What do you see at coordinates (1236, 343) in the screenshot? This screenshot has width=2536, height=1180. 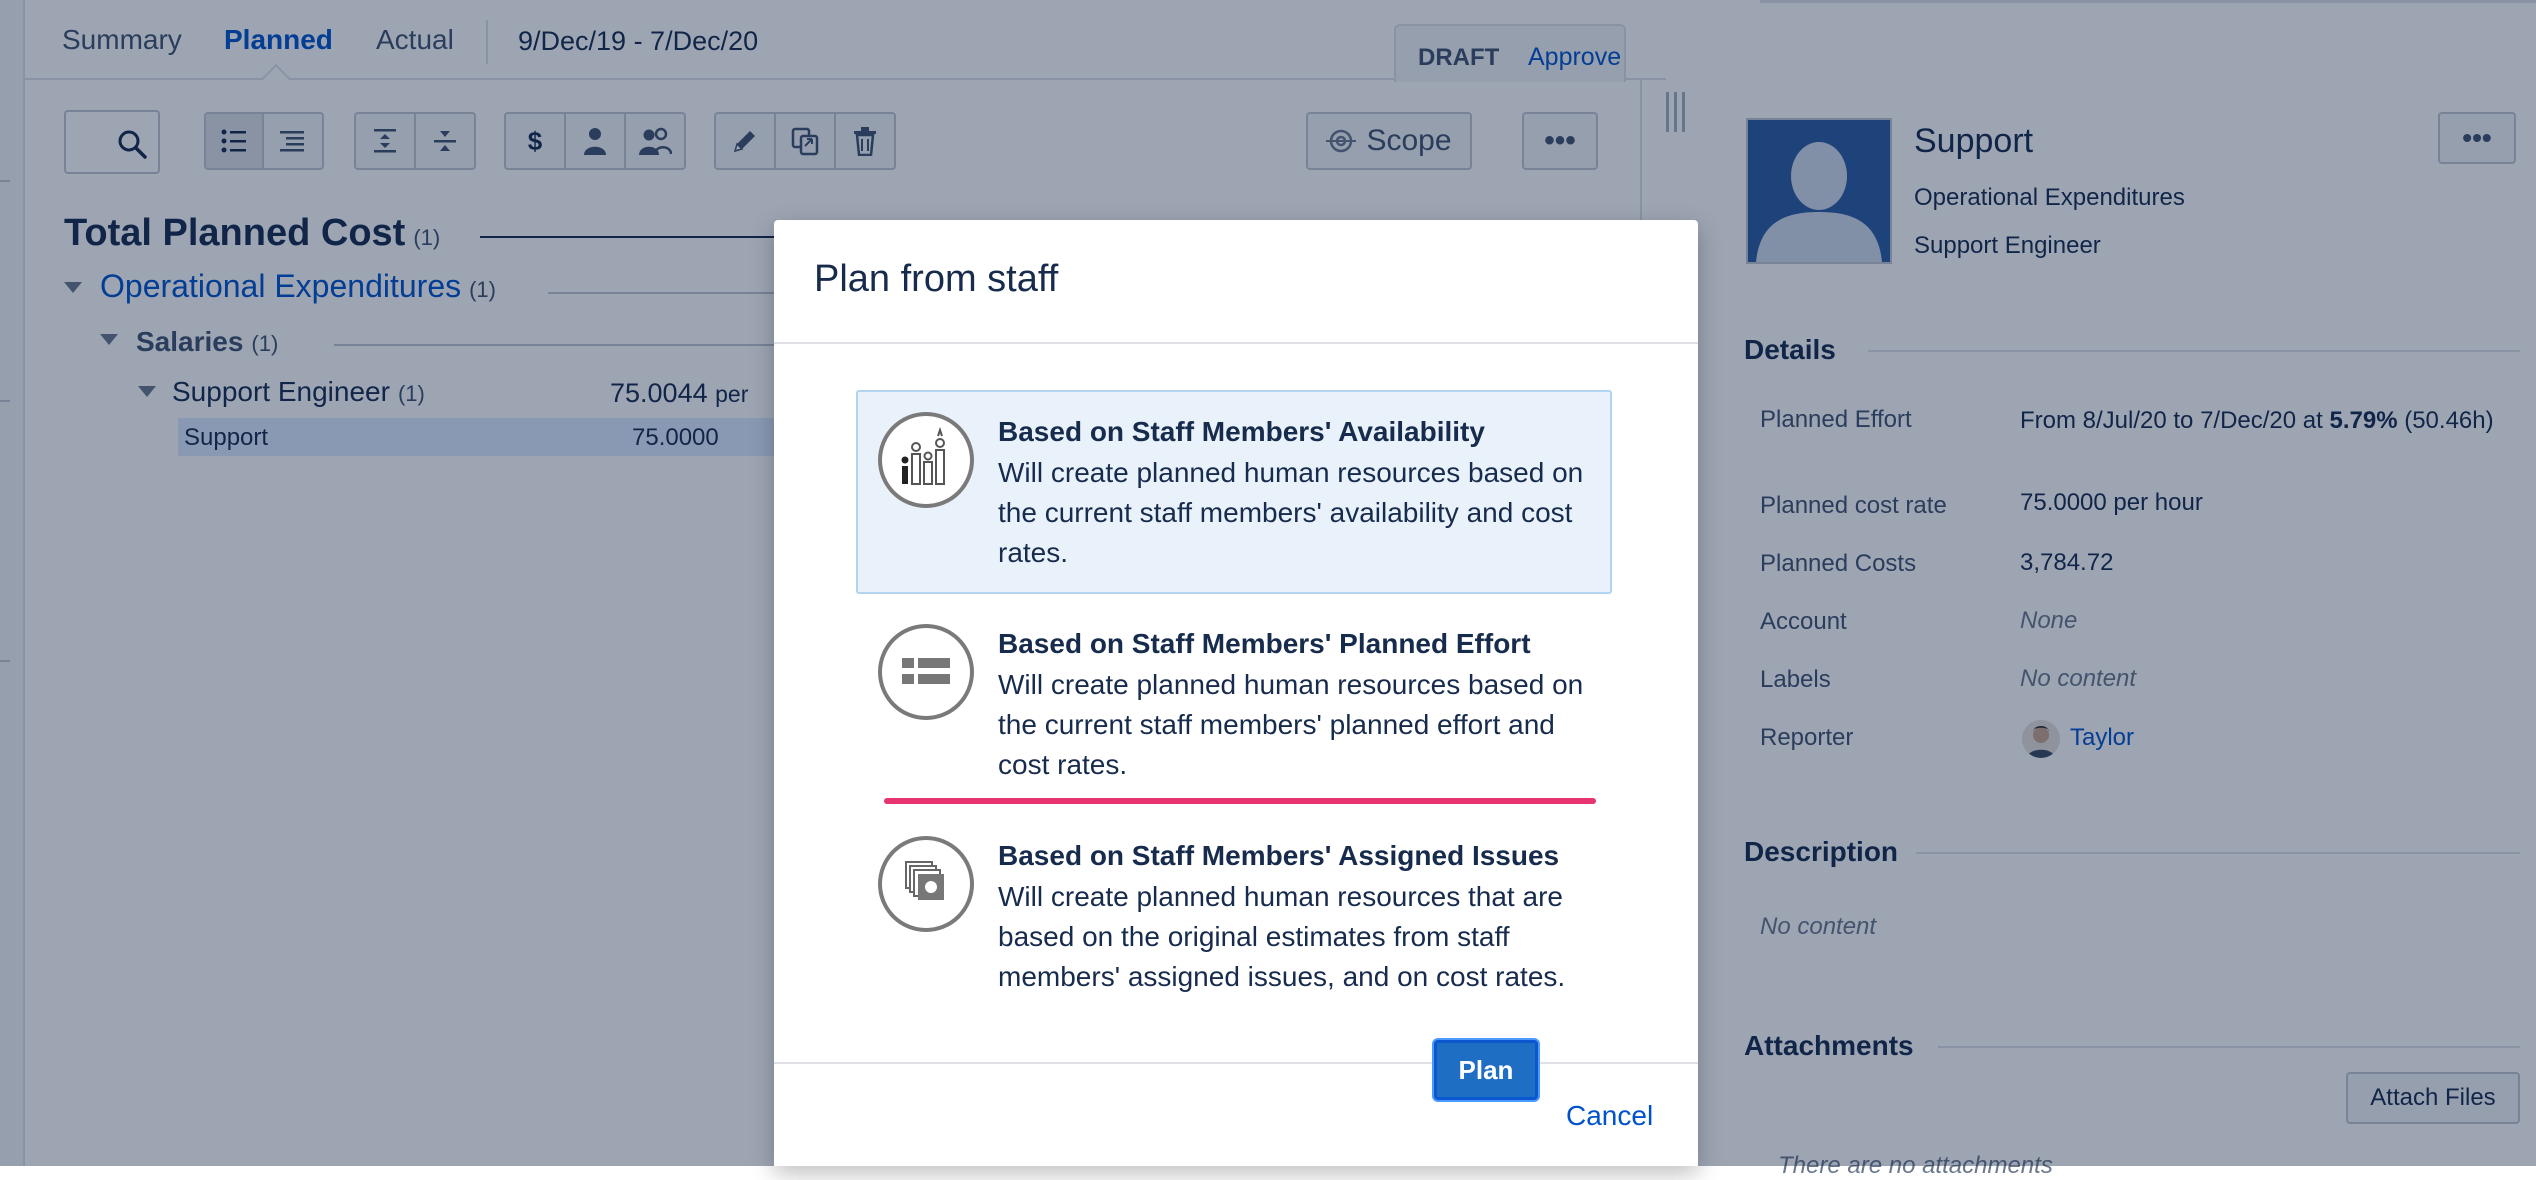 I see `dialog-header-divider` at bounding box center [1236, 343].